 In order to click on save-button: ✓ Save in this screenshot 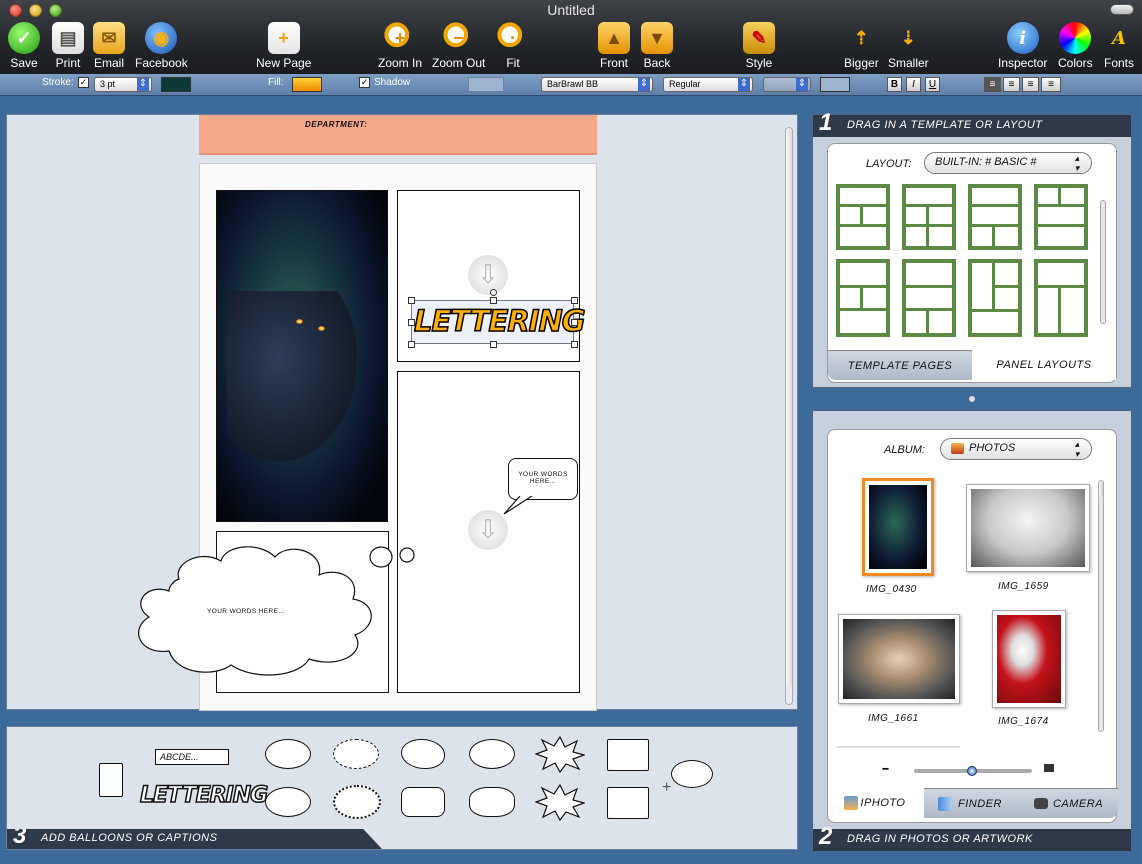, I will do `click(24, 46)`.